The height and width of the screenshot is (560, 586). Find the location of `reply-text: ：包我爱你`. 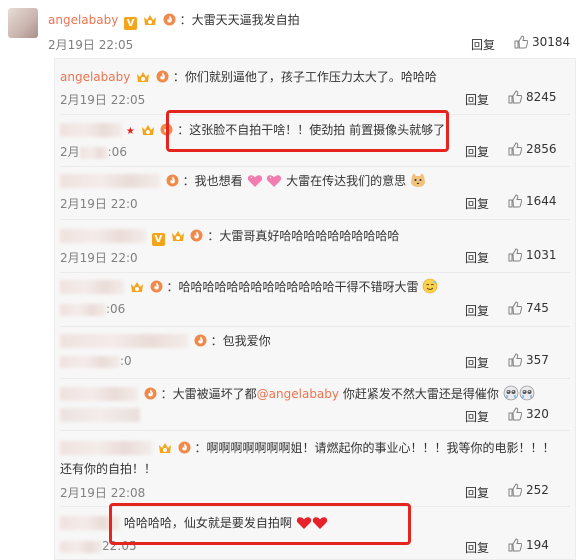

reply-text: ：包我爱你 is located at coordinates (240, 341).